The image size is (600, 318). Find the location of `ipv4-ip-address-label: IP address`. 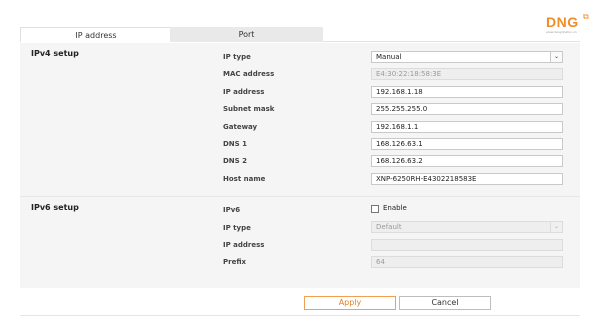

ipv4-ip-address-label: IP address is located at coordinates (244, 92).